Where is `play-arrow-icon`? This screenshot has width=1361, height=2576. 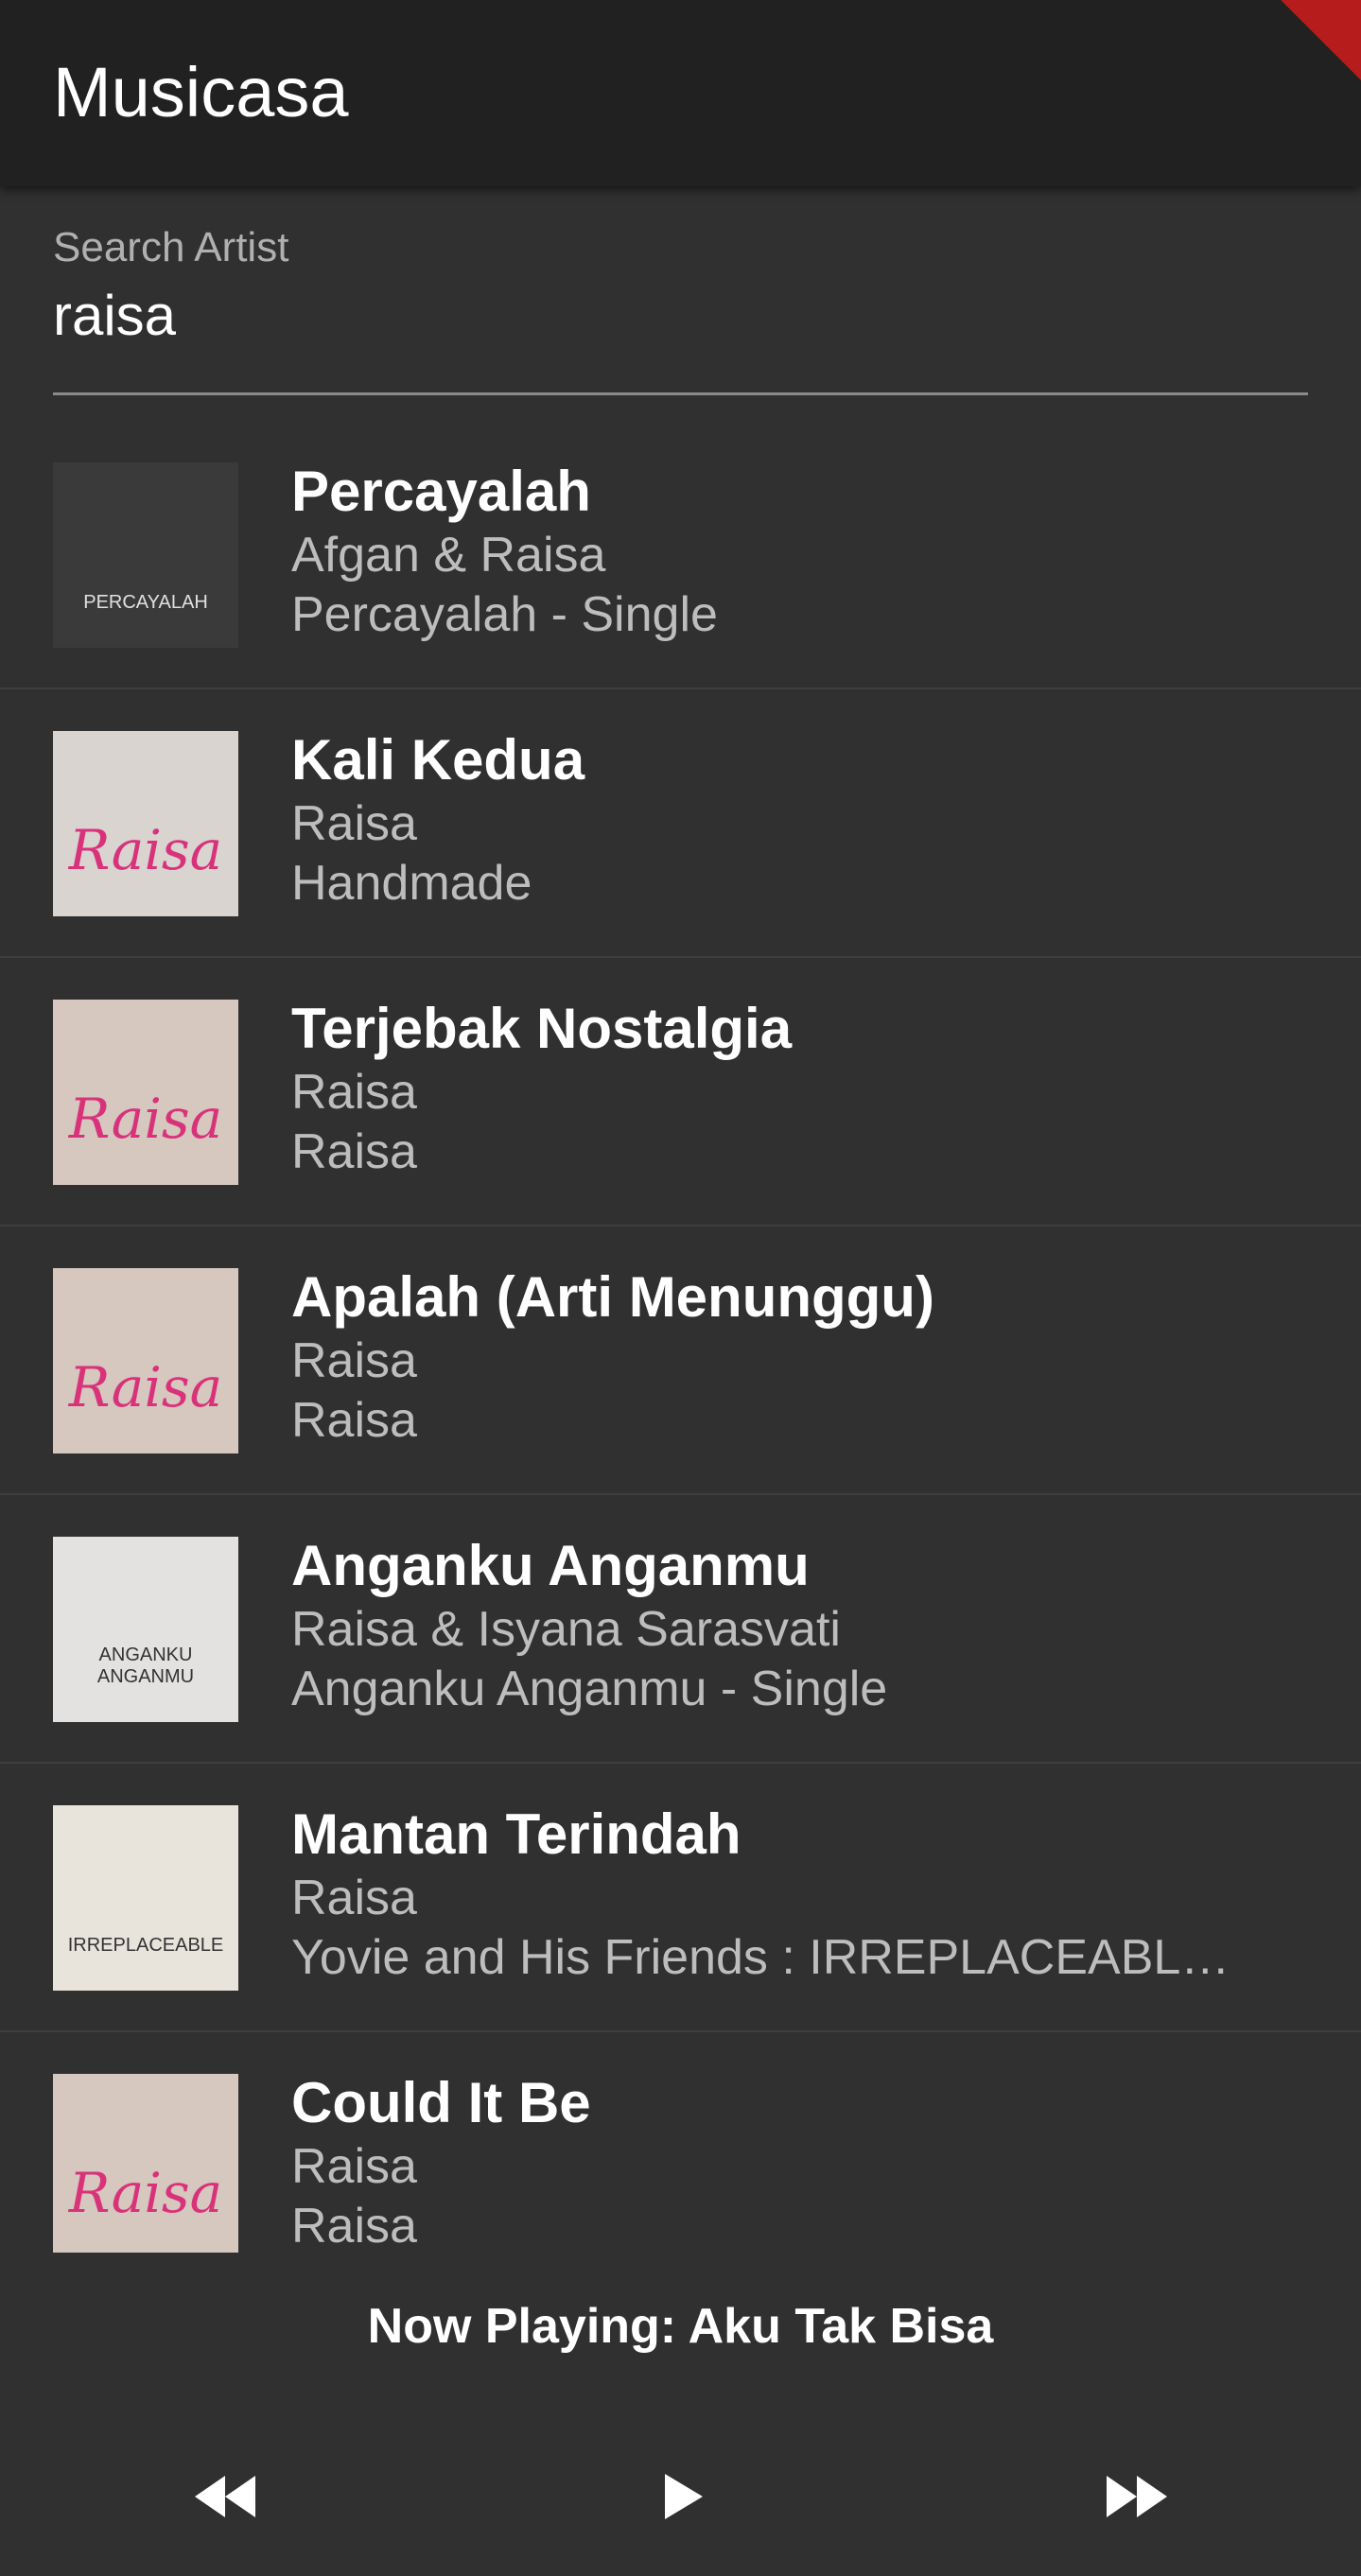 play-arrow-icon is located at coordinates (684, 2496).